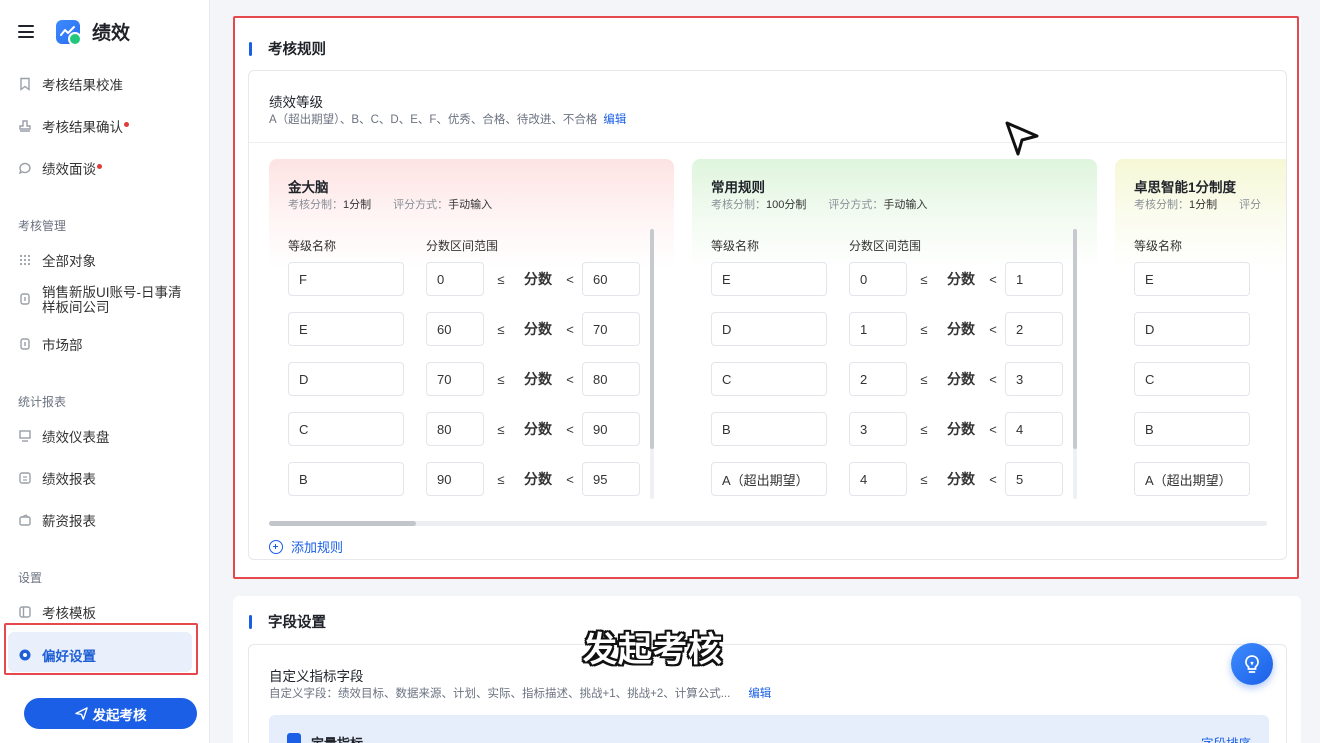 The width and height of the screenshot is (1320, 743). I want to click on sidebar-item-label: 市场部, so click(62, 345).